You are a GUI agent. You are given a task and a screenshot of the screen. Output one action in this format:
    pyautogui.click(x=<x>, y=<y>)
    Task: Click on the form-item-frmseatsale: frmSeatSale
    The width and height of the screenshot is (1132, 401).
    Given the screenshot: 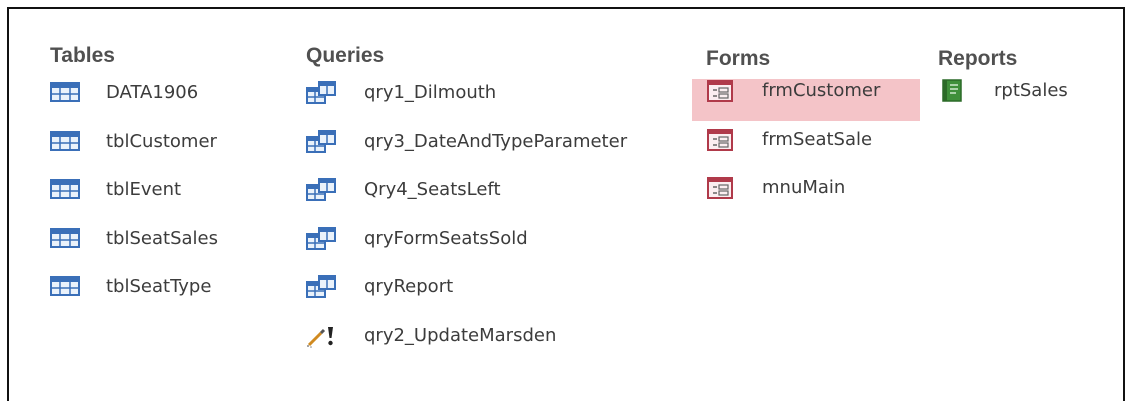 What is the action you would take?
    pyautogui.click(x=793, y=152)
    